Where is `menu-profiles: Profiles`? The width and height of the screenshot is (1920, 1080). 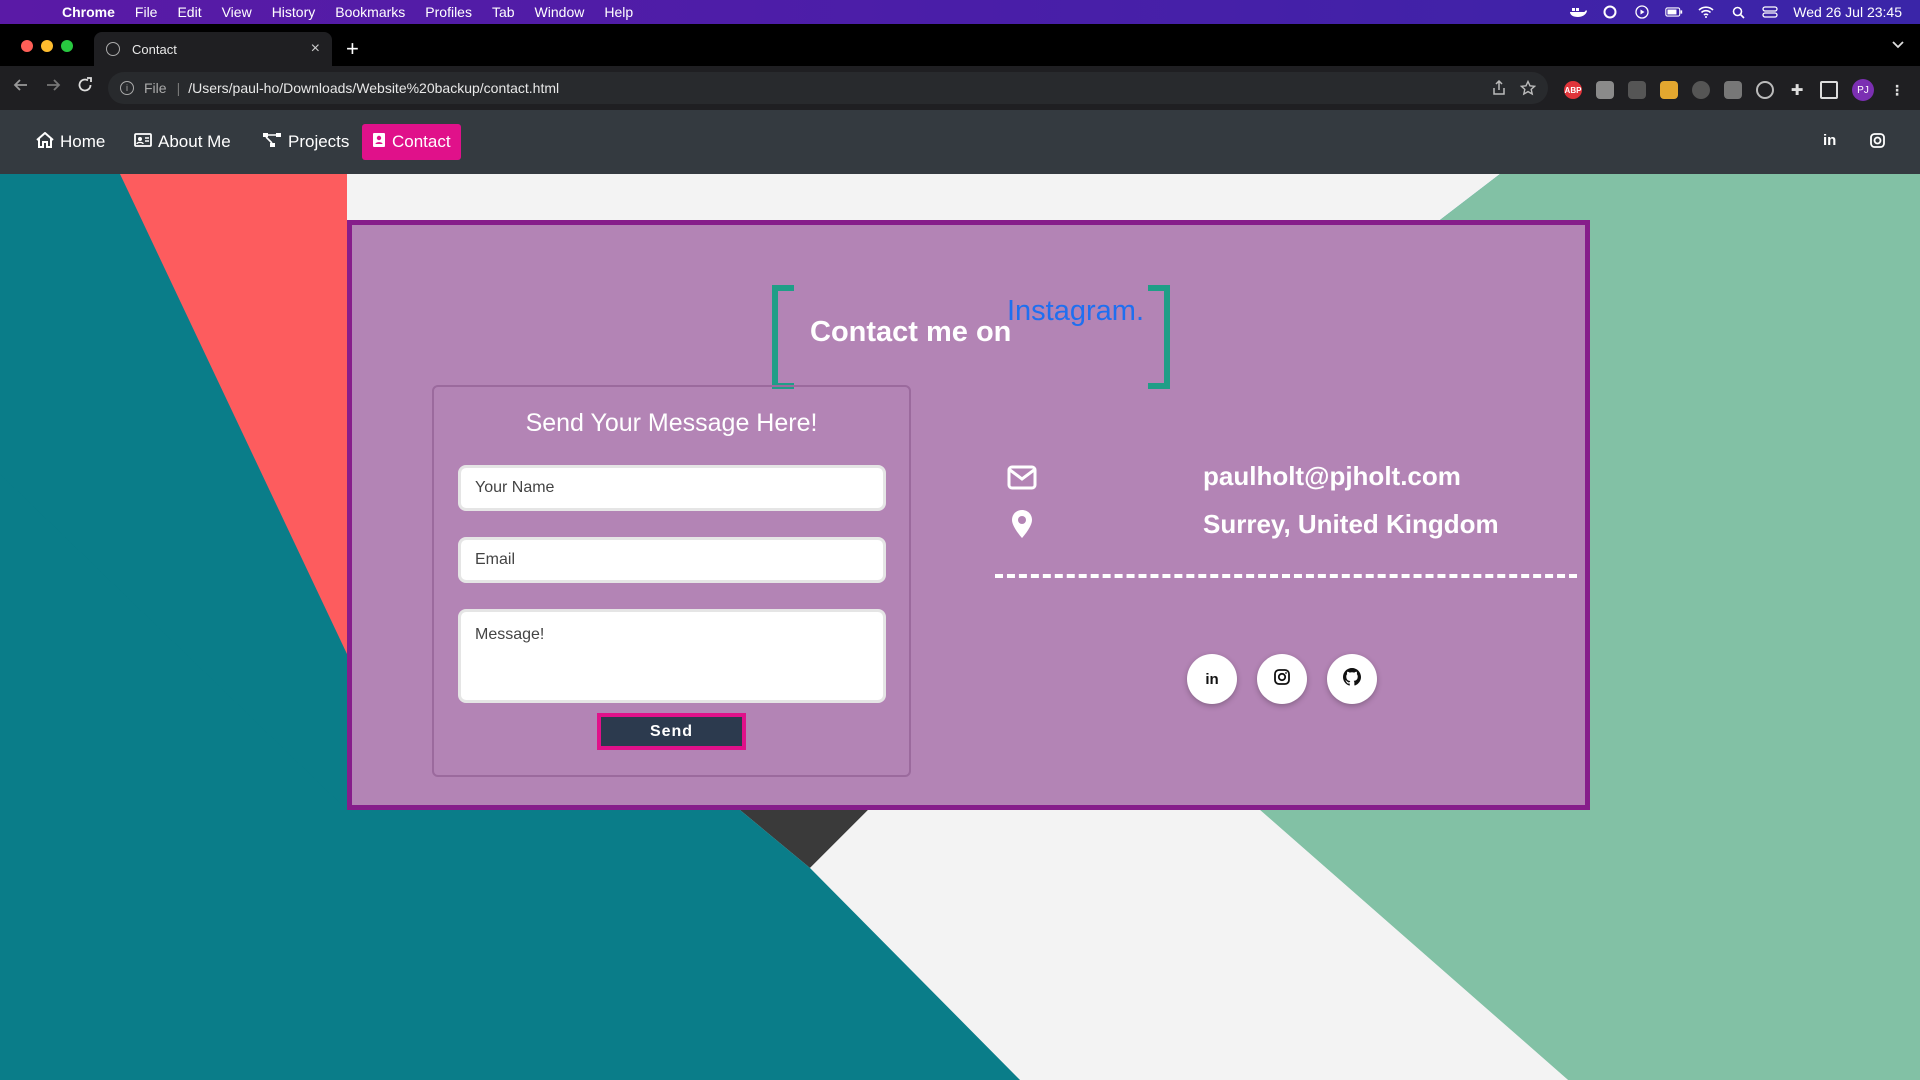 menu-profiles: Profiles is located at coordinates (448, 12).